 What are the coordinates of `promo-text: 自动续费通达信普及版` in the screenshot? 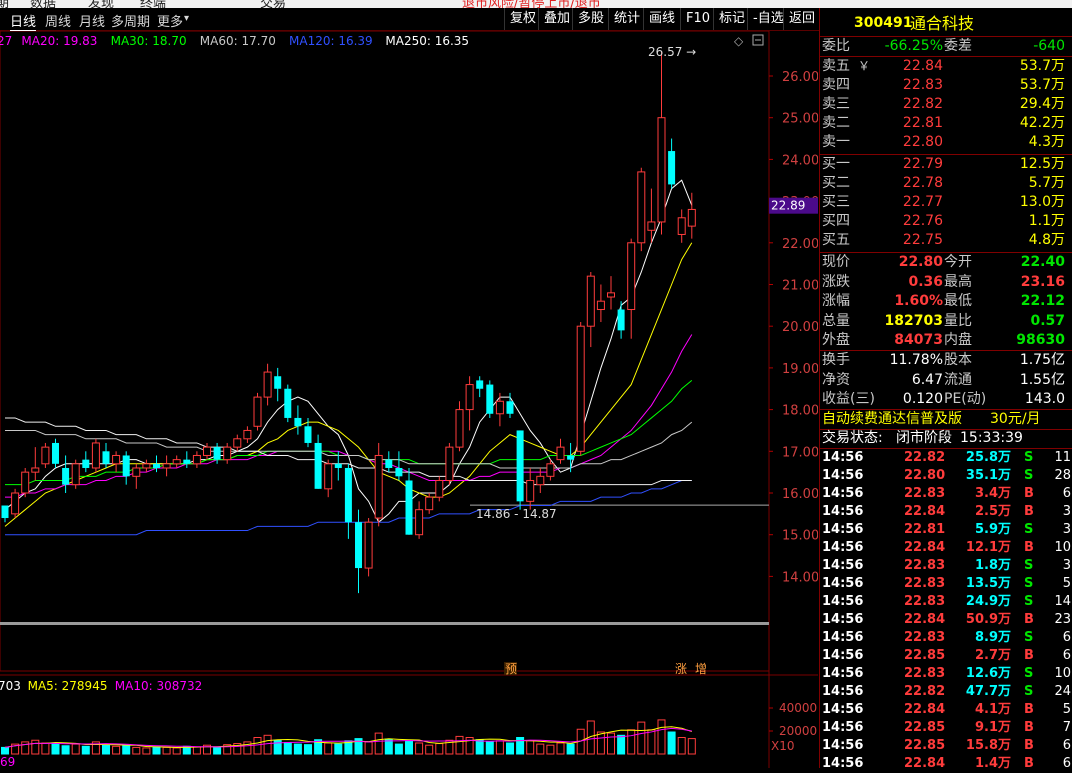 It's located at (892, 419).